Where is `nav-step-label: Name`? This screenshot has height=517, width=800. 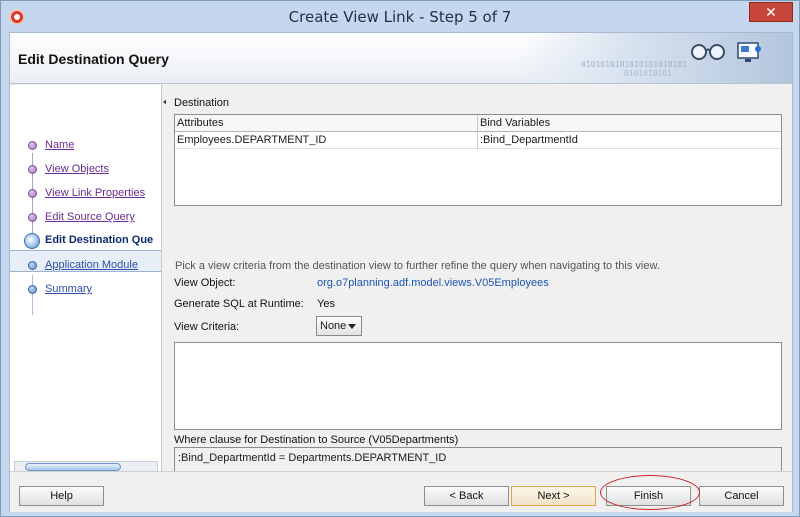
nav-step-label: Name is located at coordinates (60, 145).